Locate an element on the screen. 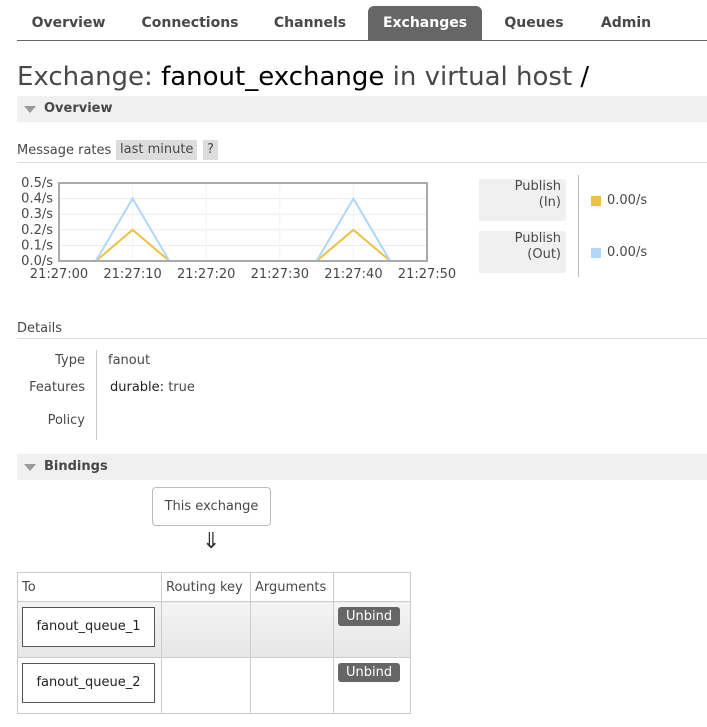  overview-header-label: Overview is located at coordinates (78, 108).